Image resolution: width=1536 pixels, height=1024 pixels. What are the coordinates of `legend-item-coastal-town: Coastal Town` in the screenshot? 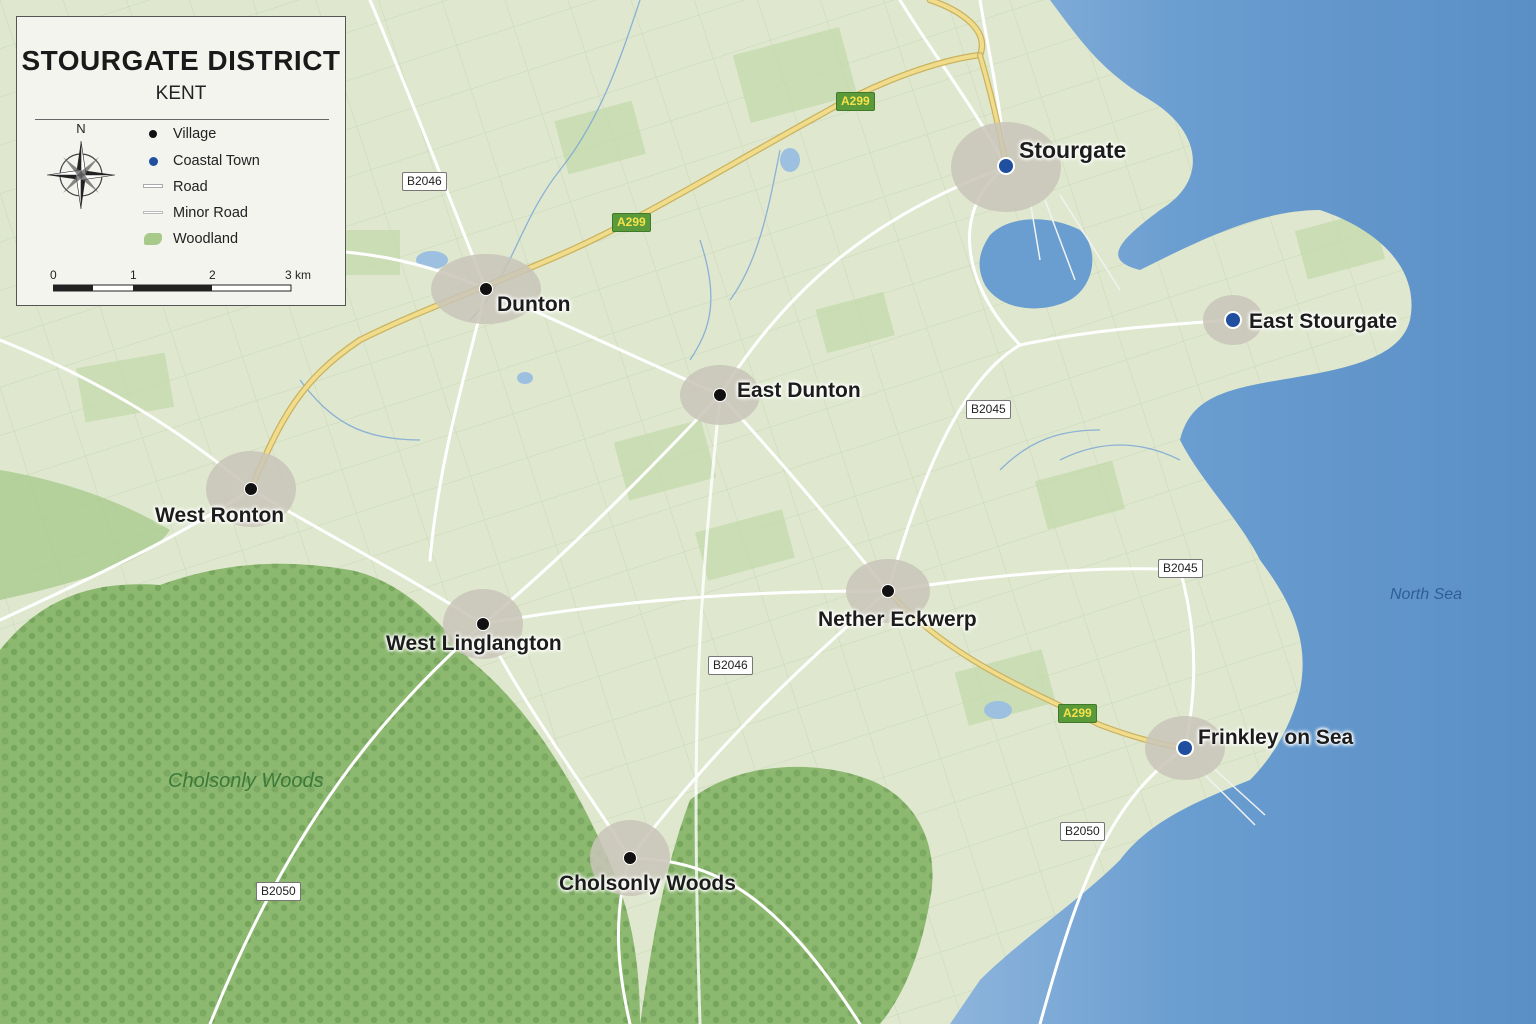 It's located at (204, 161).